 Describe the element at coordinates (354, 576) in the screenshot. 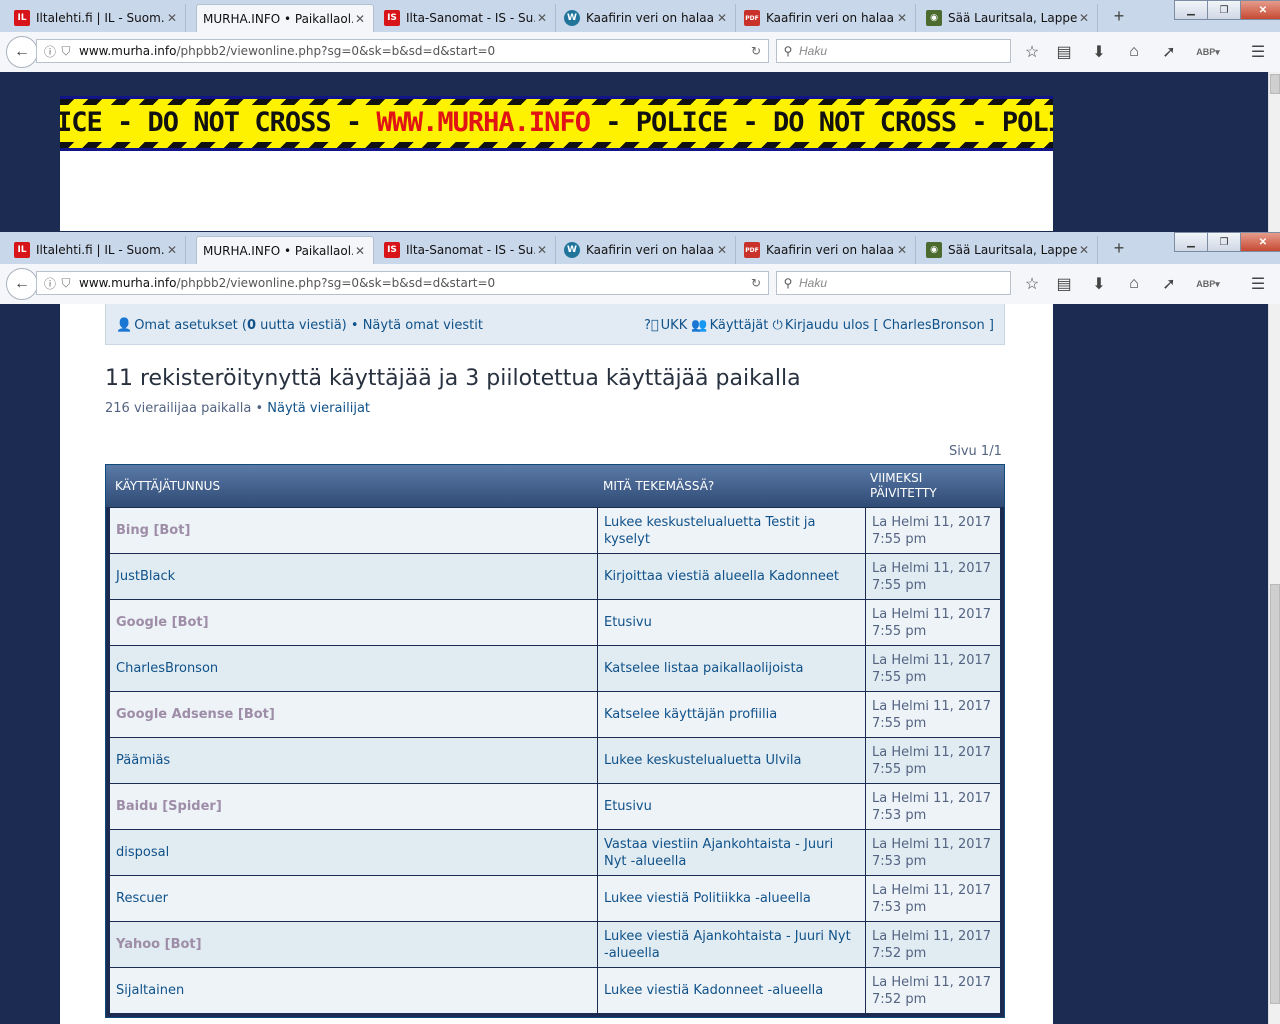

I see `username-link: JustBlack` at that location.